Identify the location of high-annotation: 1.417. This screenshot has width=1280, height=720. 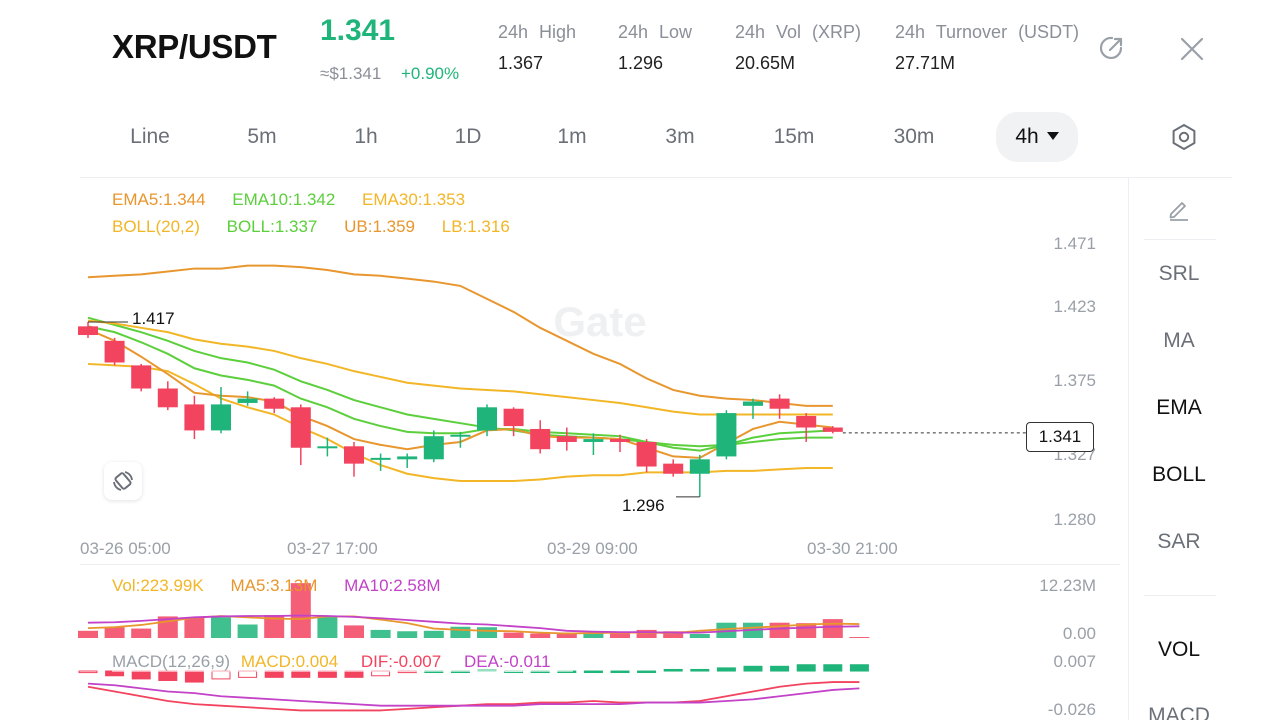
(153, 318).